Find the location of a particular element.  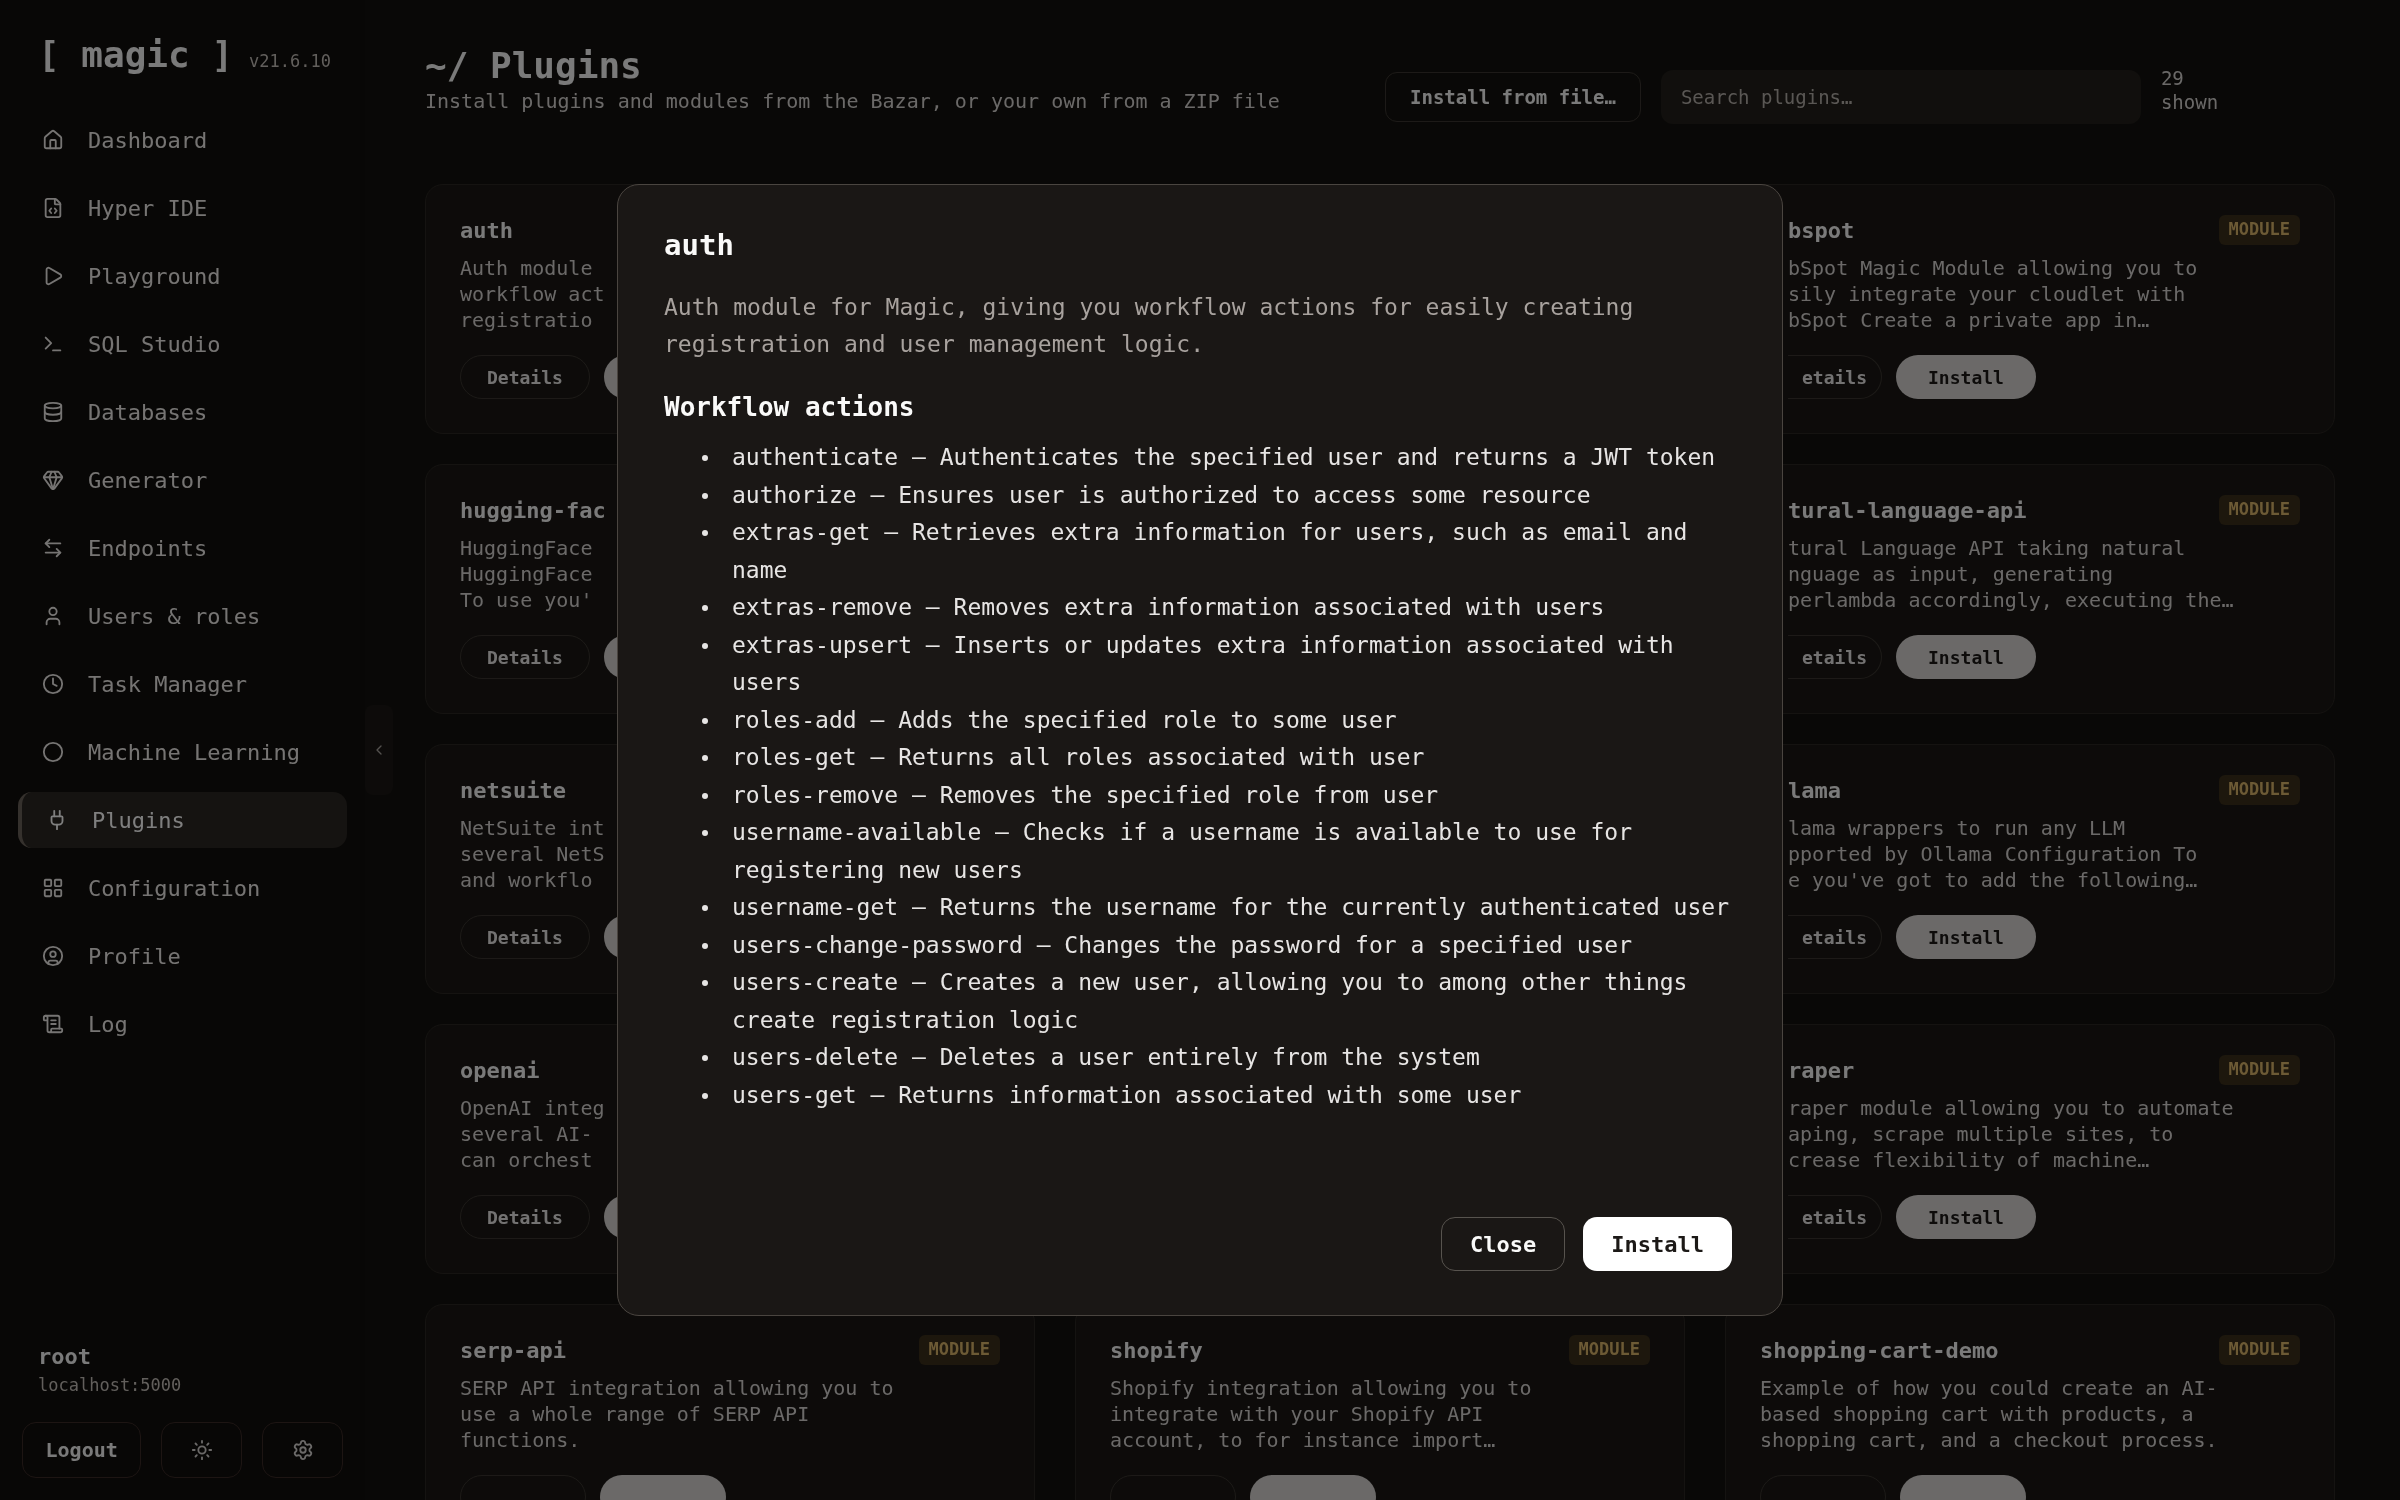

grid-icon is located at coordinates (53, 888).